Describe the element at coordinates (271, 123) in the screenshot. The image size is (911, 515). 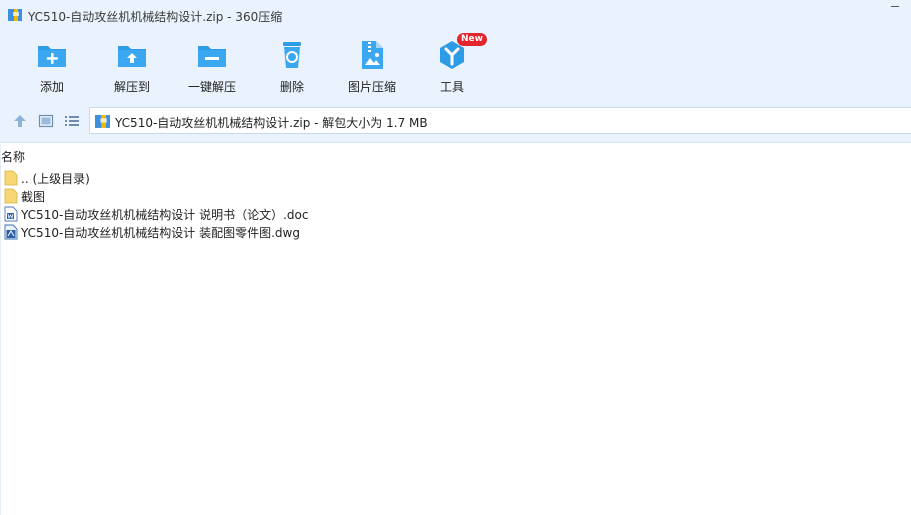
I see `address-text: YC510-自动攻丝机机械结构设计.zip - 解包大小为 1.7 MB` at that location.